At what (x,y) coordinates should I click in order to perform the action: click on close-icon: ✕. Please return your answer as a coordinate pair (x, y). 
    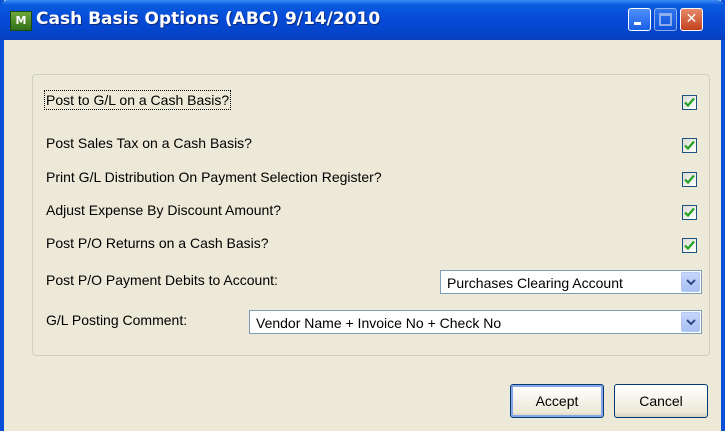
    Looking at the image, I should click on (691, 19).